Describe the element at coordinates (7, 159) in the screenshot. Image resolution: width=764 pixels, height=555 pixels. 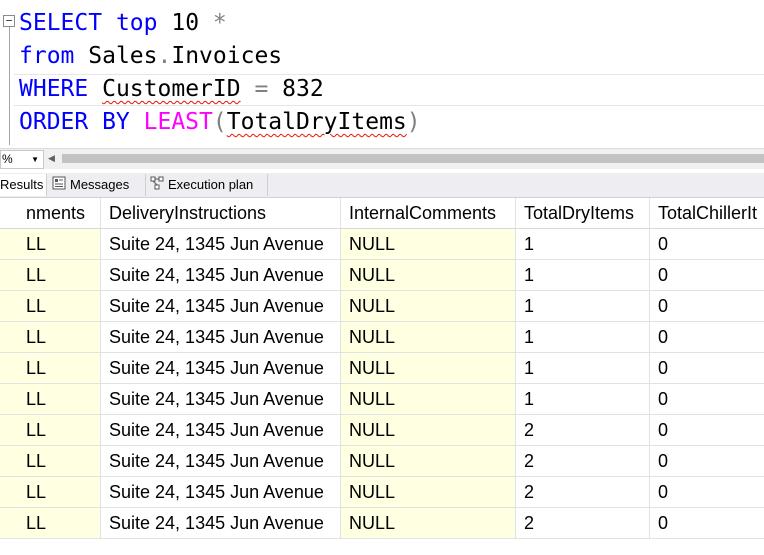
I see `zoom-value: %` at that location.